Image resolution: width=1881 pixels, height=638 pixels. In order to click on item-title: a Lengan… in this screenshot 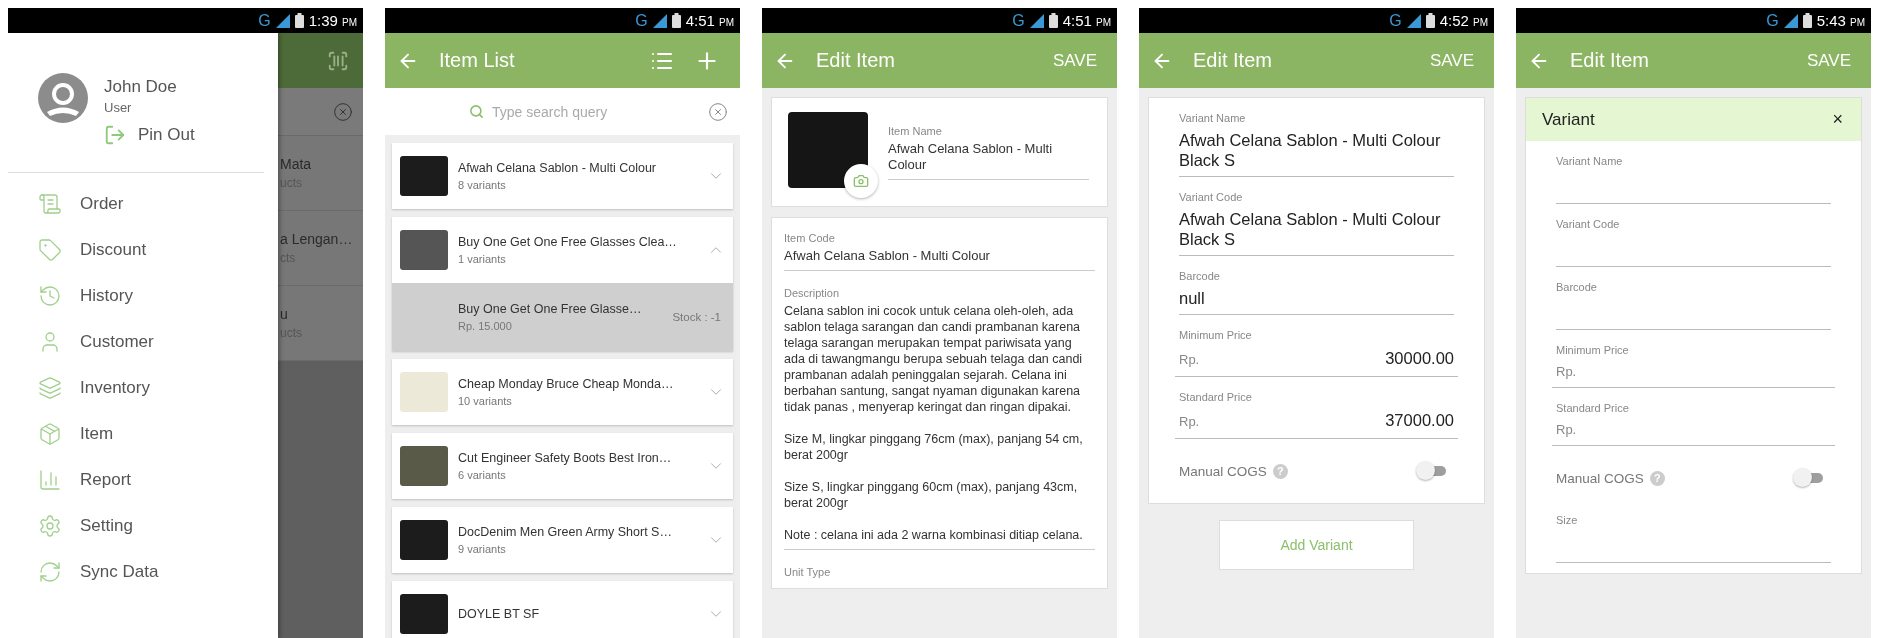, I will do `click(317, 239)`.